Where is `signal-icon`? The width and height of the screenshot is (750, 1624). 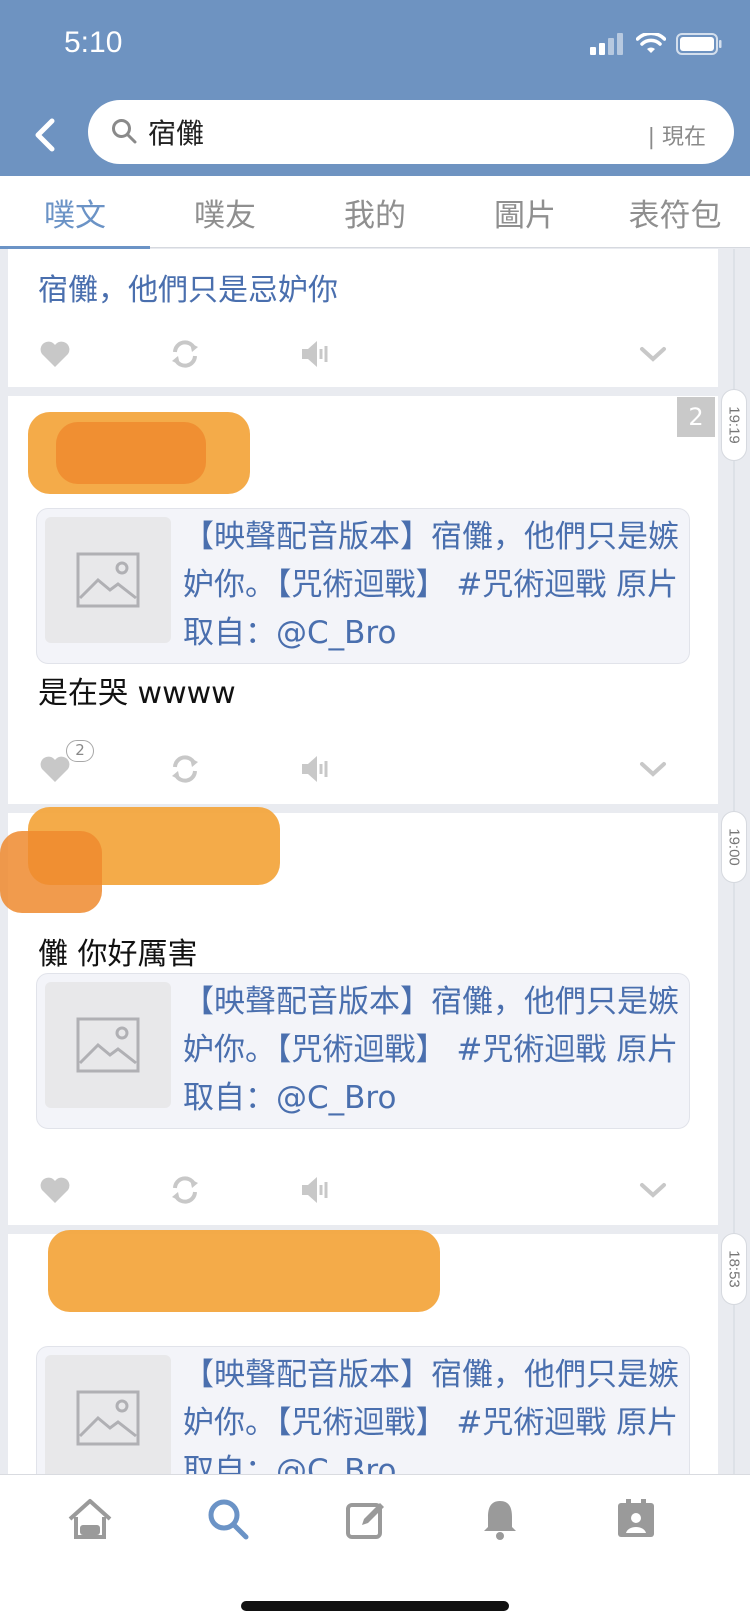
signal-icon is located at coordinates (606, 44).